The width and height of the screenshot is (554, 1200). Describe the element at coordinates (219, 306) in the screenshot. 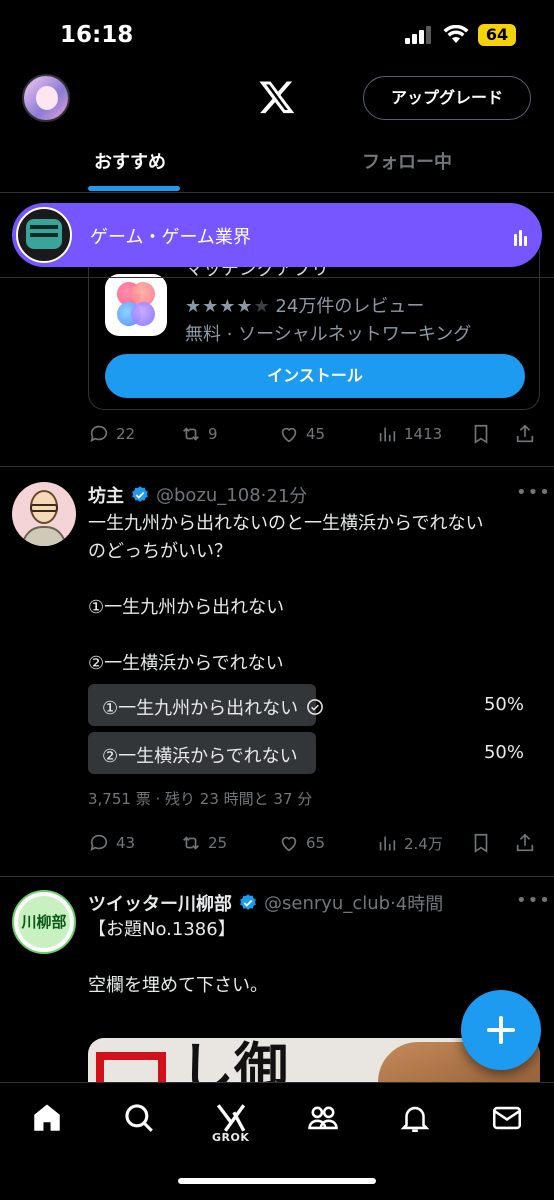

I see `star-rating-icon: ★★★★` at that location.